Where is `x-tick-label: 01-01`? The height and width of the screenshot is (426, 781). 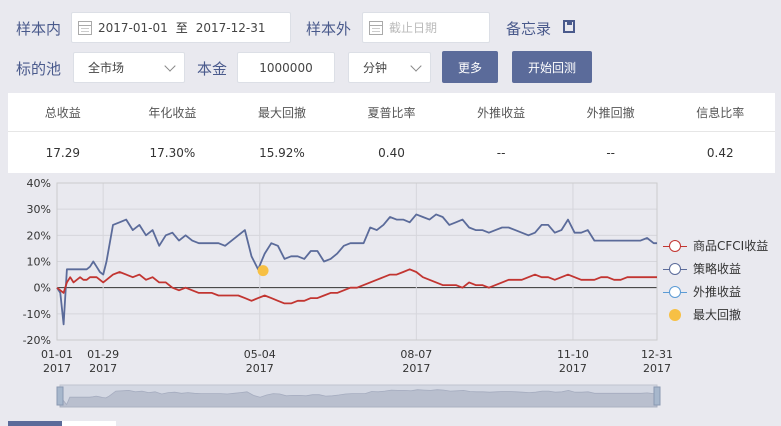
x-tick-label: 01-01 is located at coordinates (57, 354).